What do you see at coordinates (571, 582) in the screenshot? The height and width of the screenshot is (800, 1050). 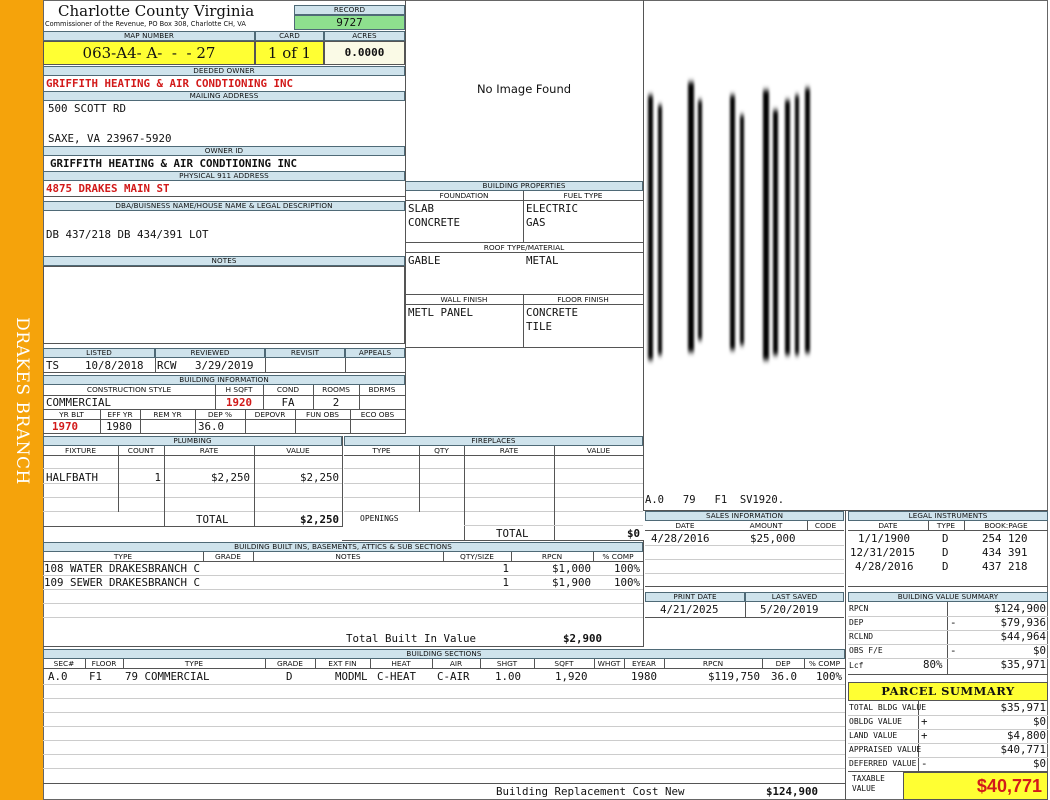 I see `builtin-row-2-rpcn: $1,900` at bounding box center [571, 582].